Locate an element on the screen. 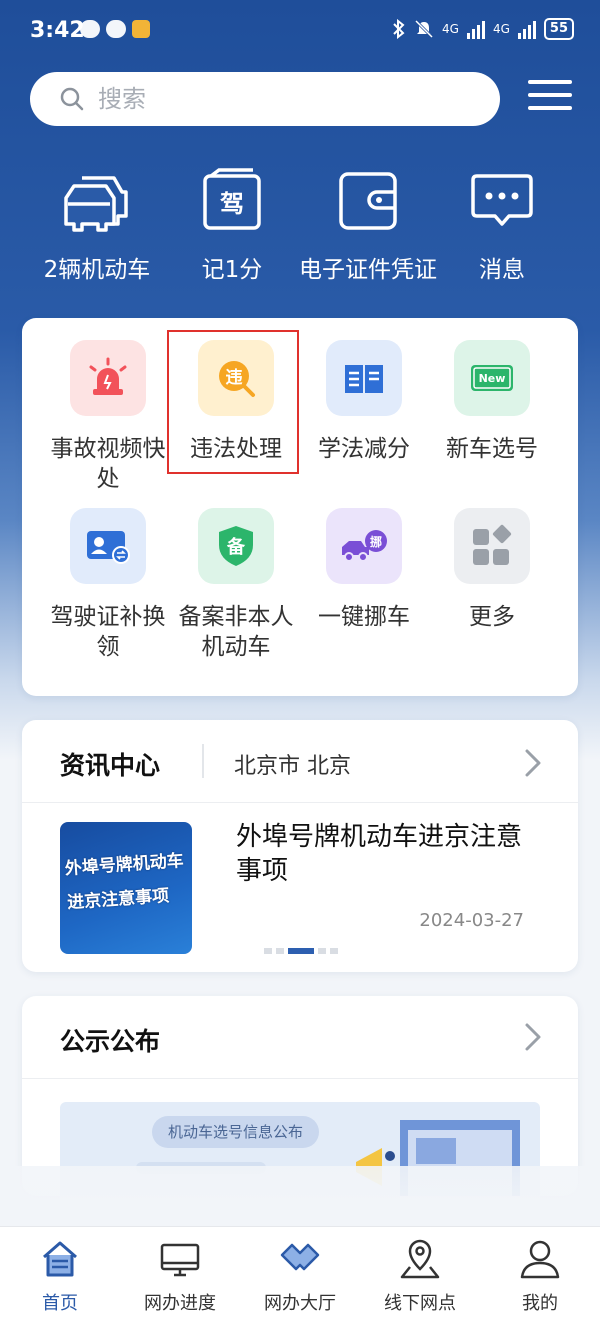  service-more-label: 更多 is located at coordinates (492, 617).